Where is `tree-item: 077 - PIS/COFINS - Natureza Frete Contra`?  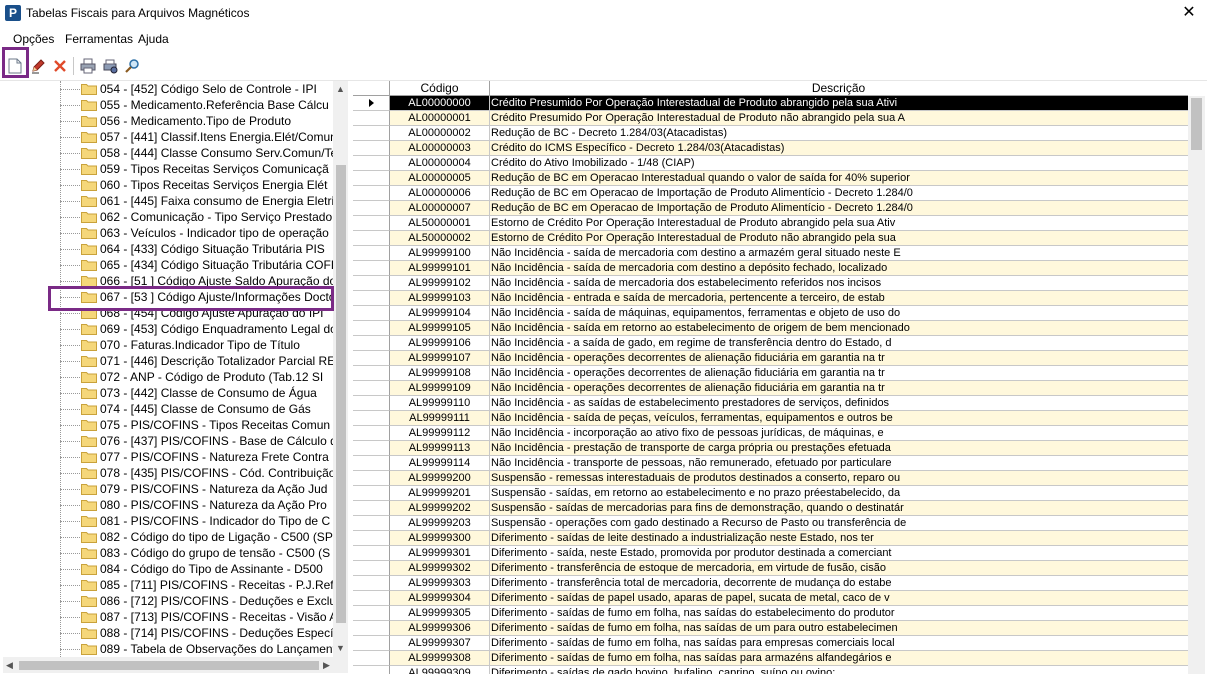 tree-item: 077 - PIS/COFINS - Natureza Frete Contra is located at coordinates (168, 457).